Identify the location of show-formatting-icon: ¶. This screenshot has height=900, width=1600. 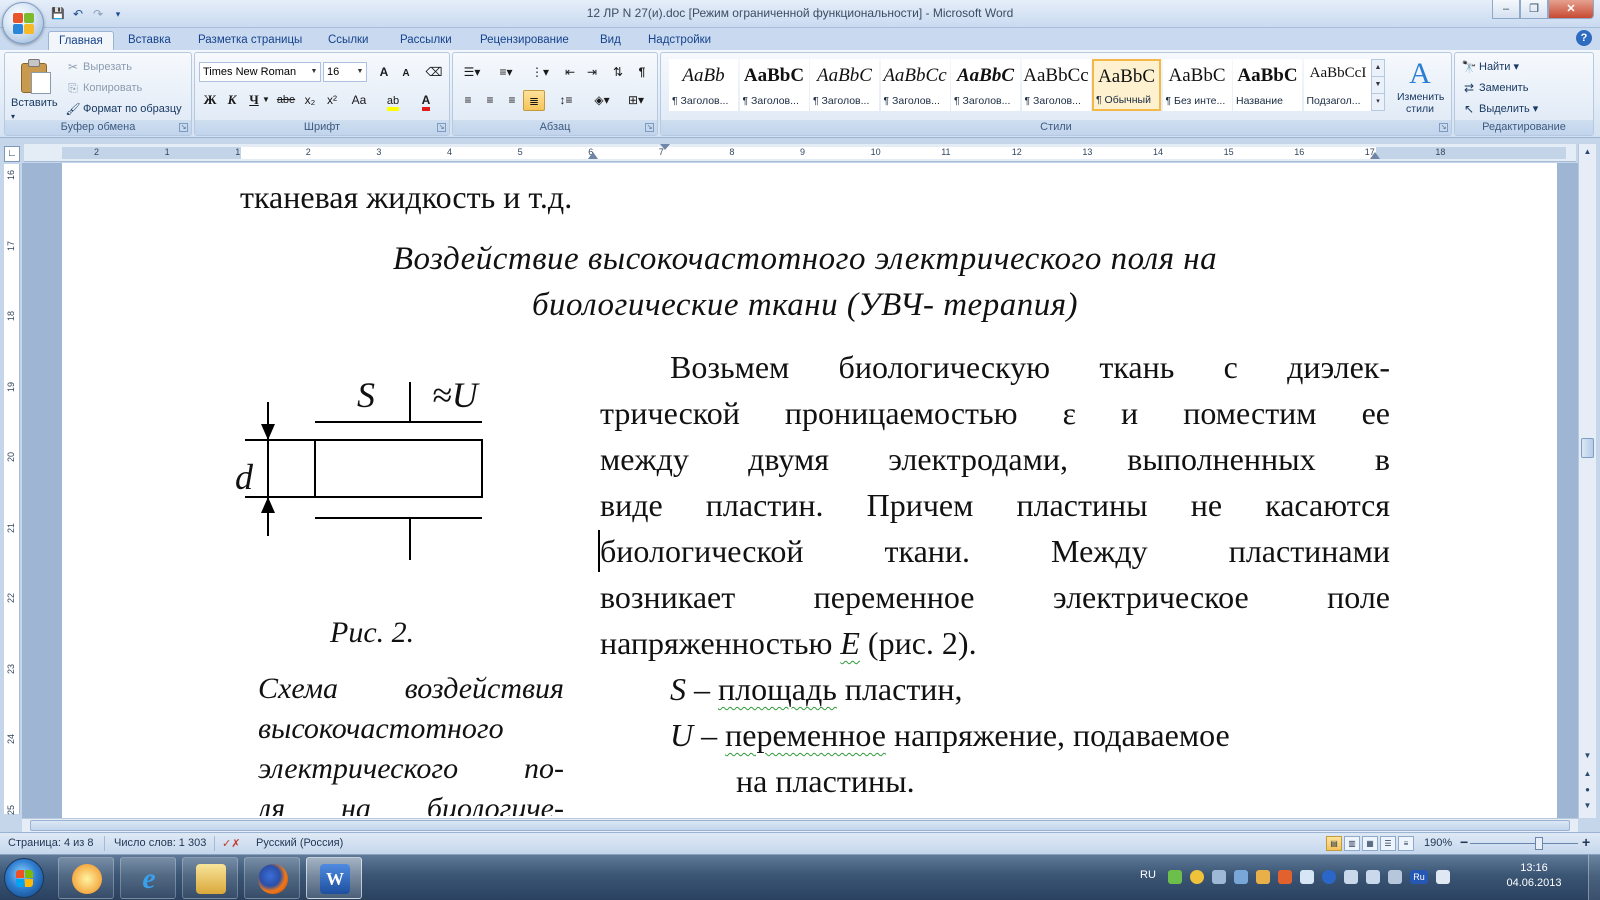
(642, 72).